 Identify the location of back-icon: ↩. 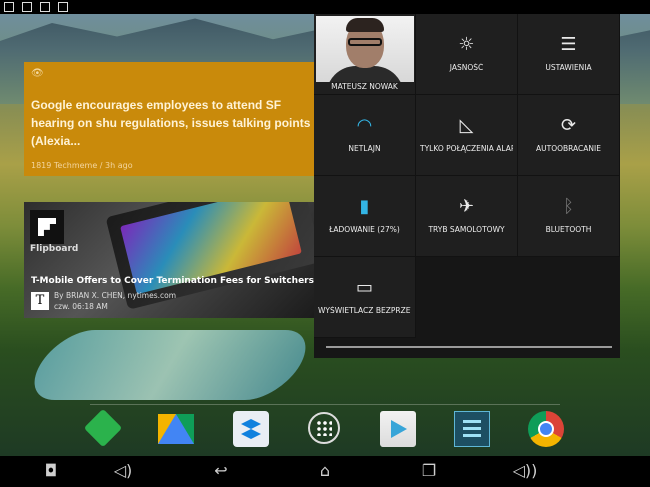
(221, 471).